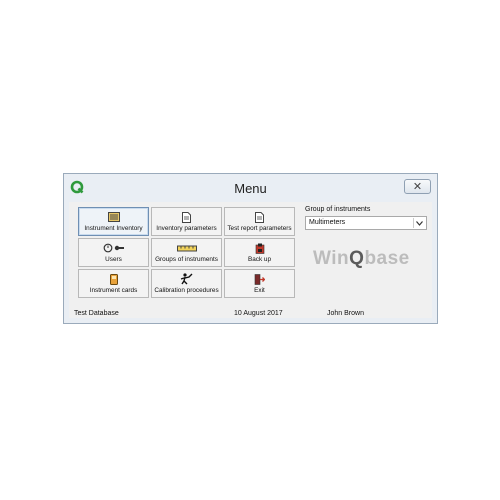  I want to click on ruler-icon, so click(186, 248).